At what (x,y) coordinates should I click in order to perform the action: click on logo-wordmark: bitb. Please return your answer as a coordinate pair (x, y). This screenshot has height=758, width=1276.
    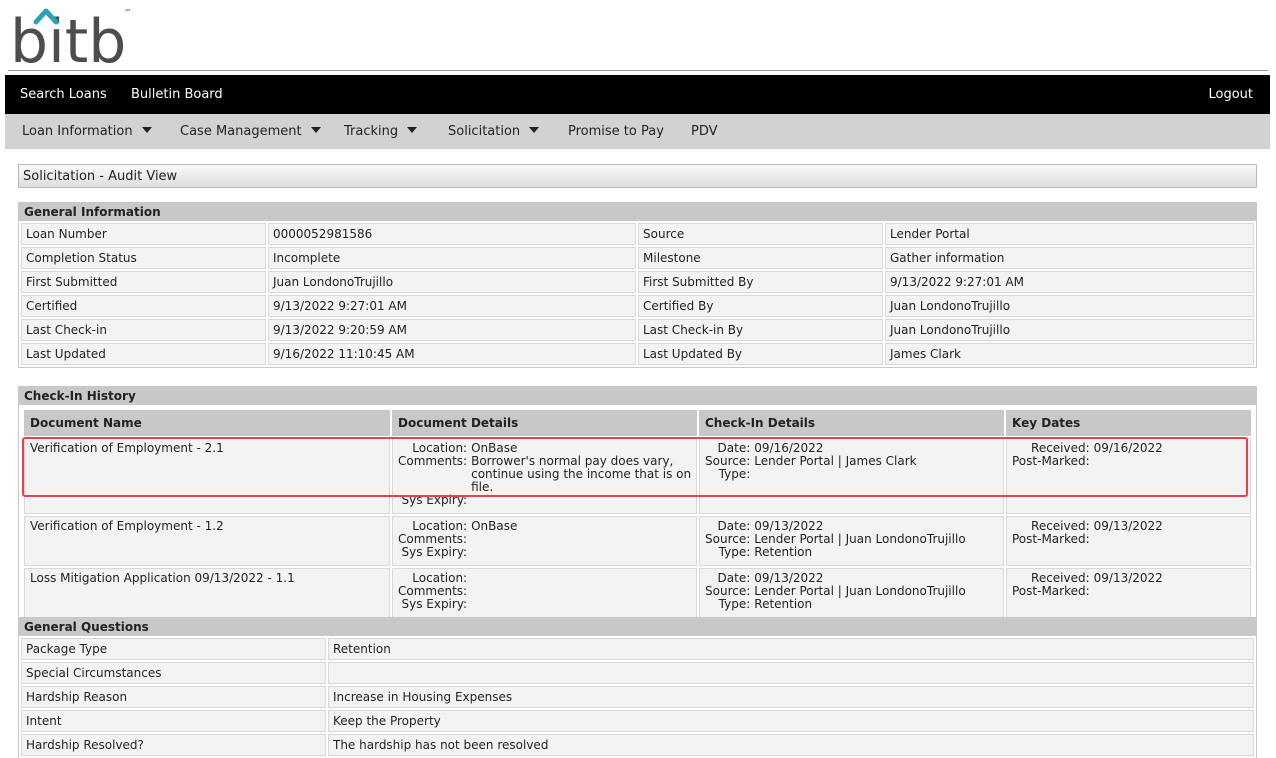
    Looking at the image, I should click on (68, 37).